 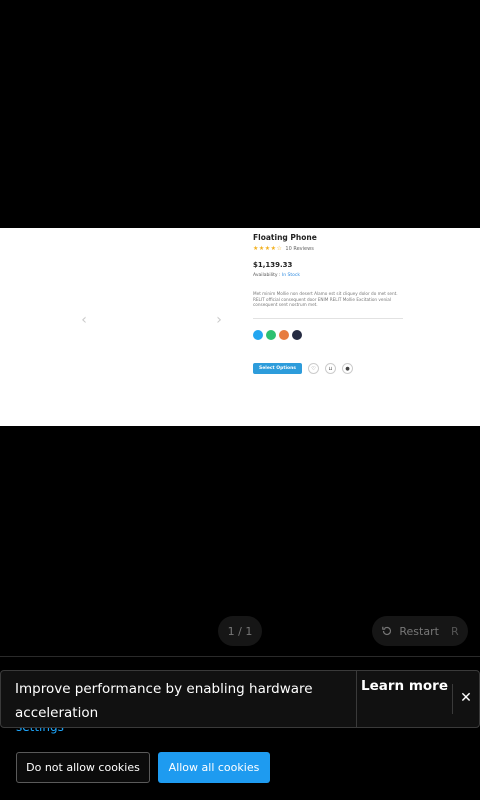 I want to click on restart-label: Restart, so click(x=419, y=631).